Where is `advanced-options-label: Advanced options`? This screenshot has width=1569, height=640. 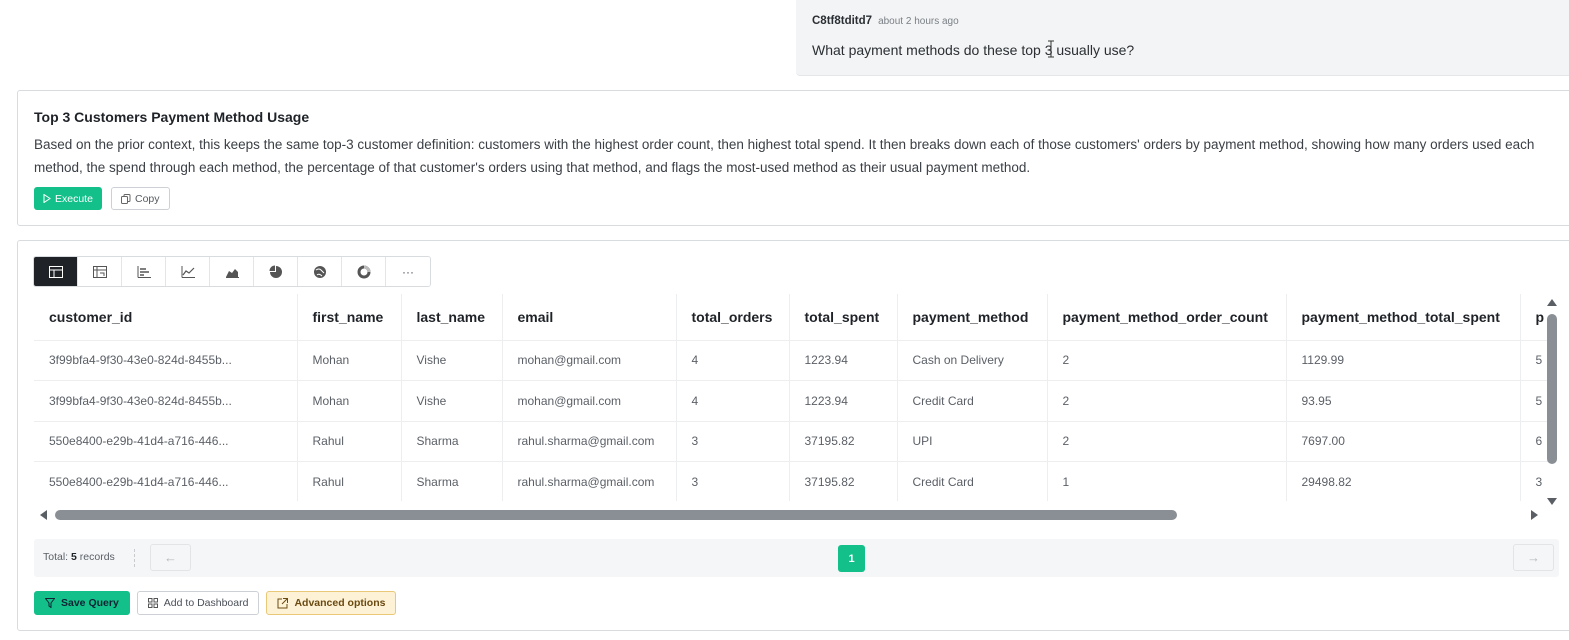
advanced-options-label: Advanced options is located at coordinates (340, 603).